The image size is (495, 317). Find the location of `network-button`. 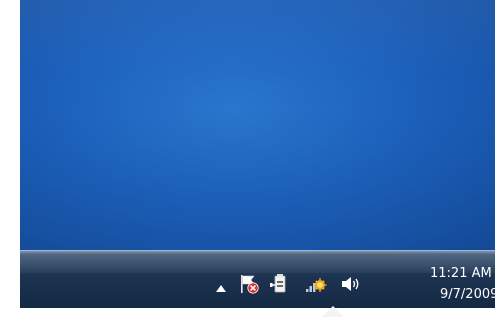

network-button is located at coordinates (316, 284).